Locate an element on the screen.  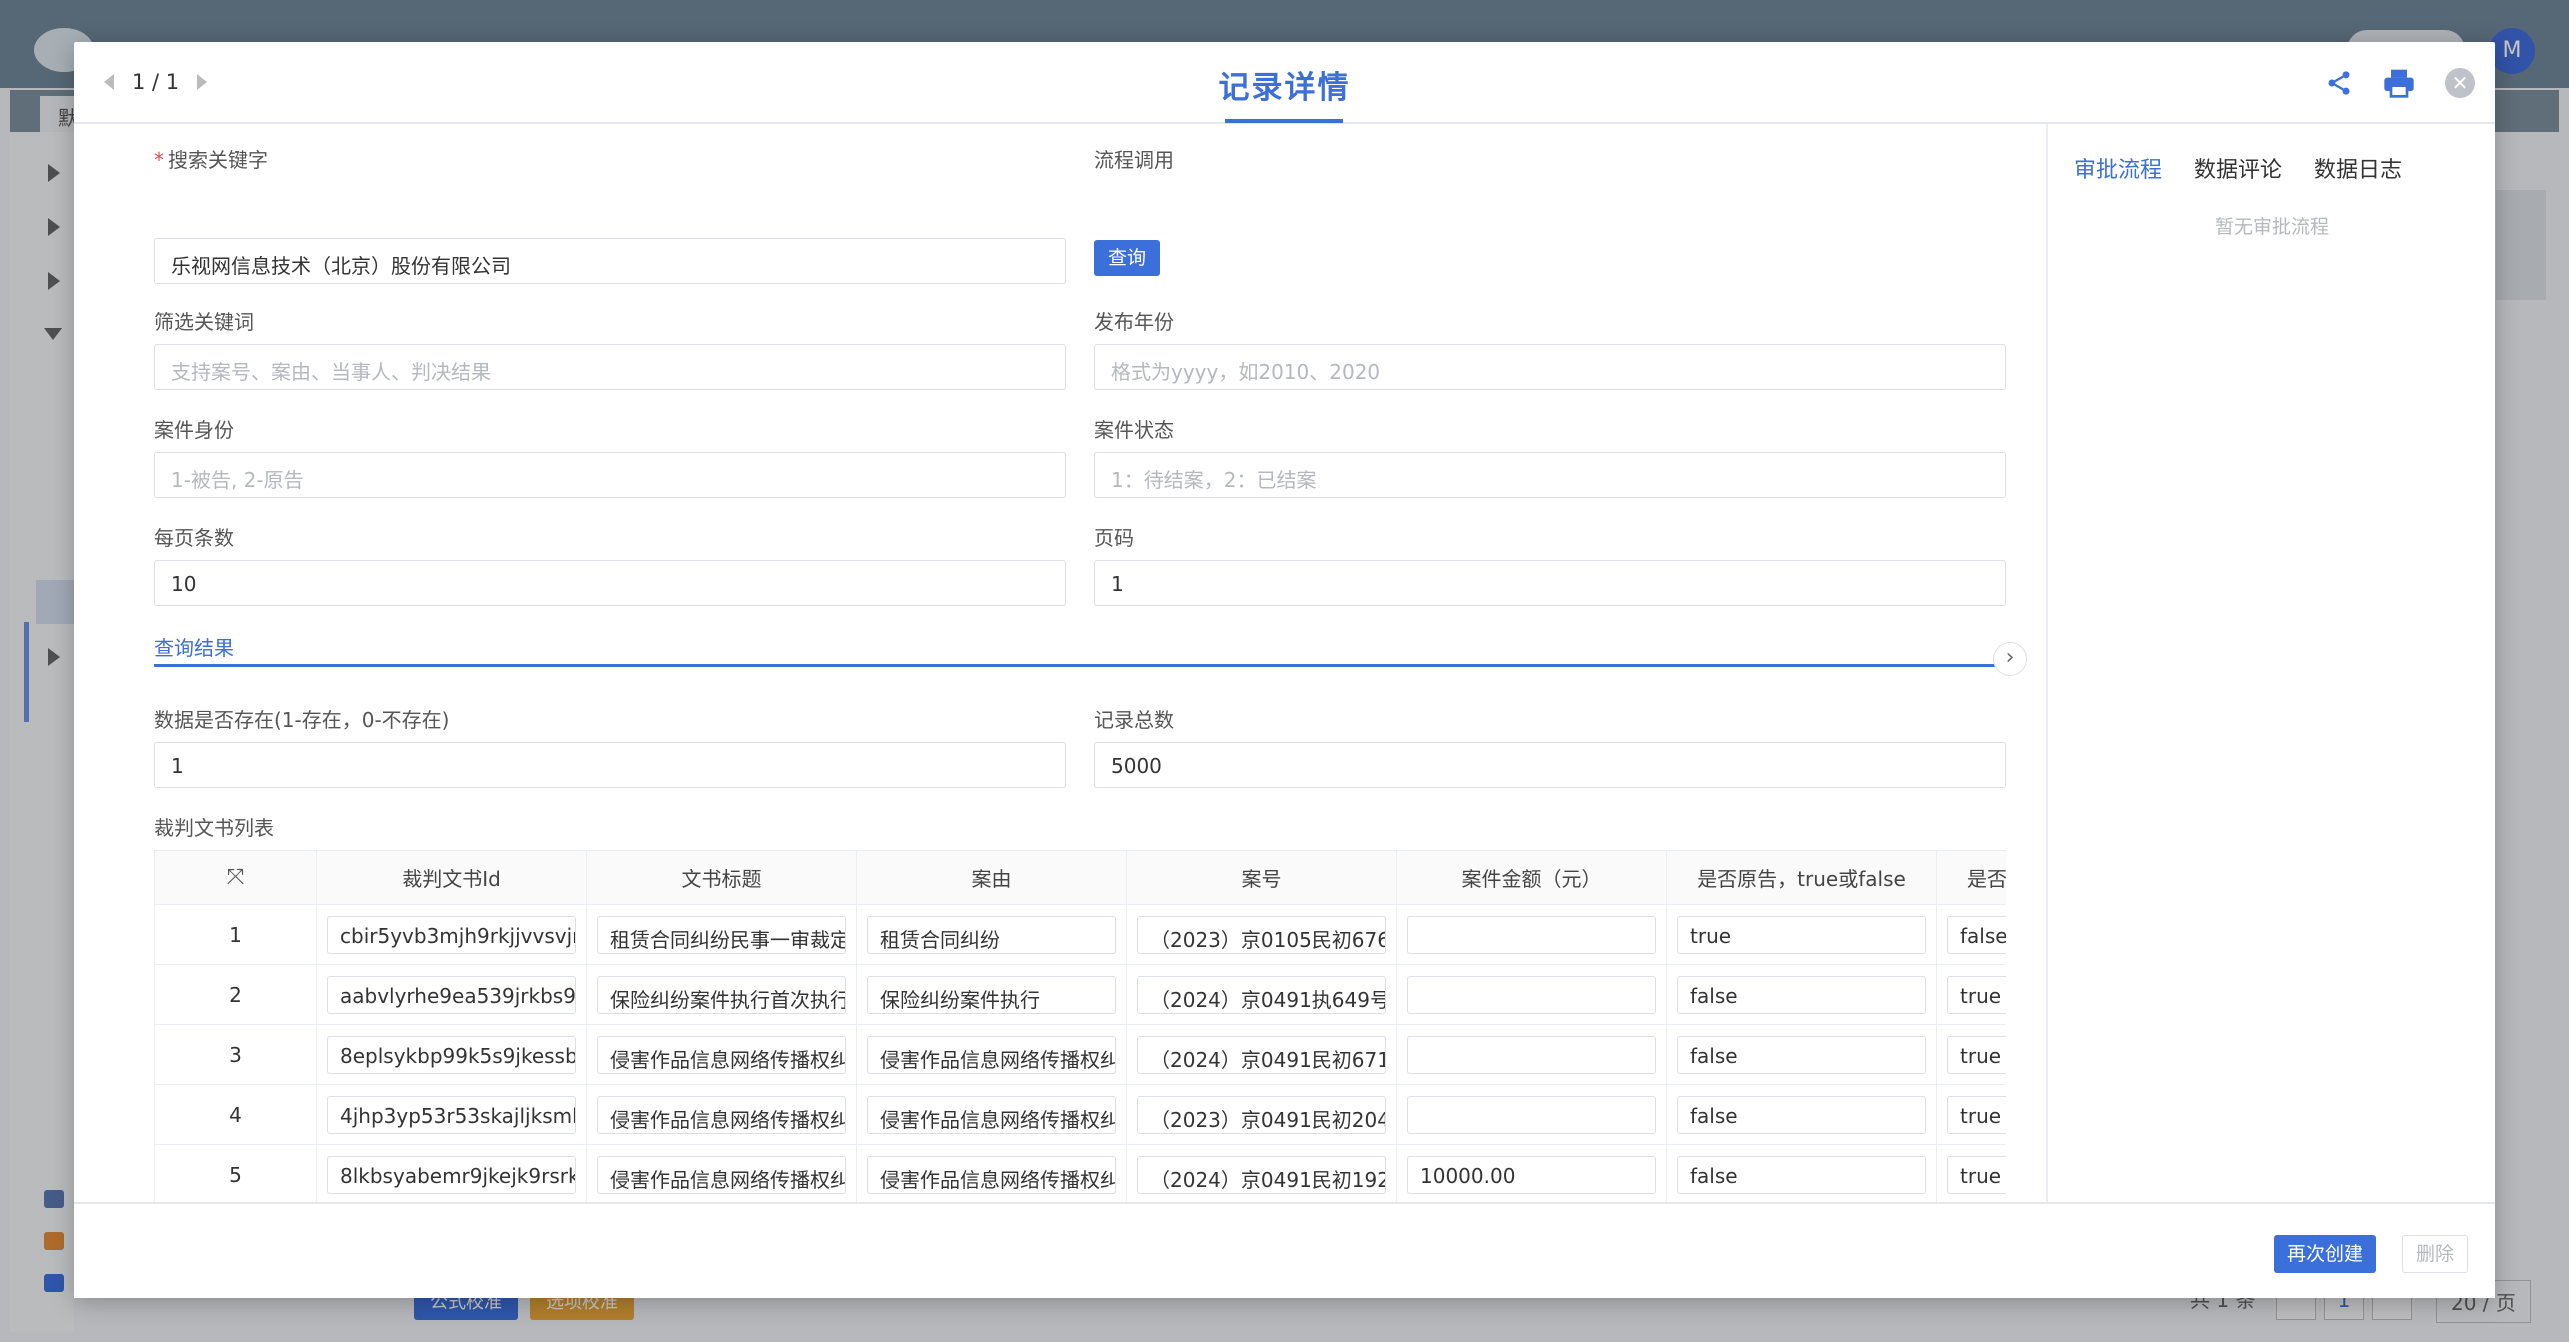
publish-year-input: 格式为yyyy，如2010、2020 is located at coordinates (1550, 367).